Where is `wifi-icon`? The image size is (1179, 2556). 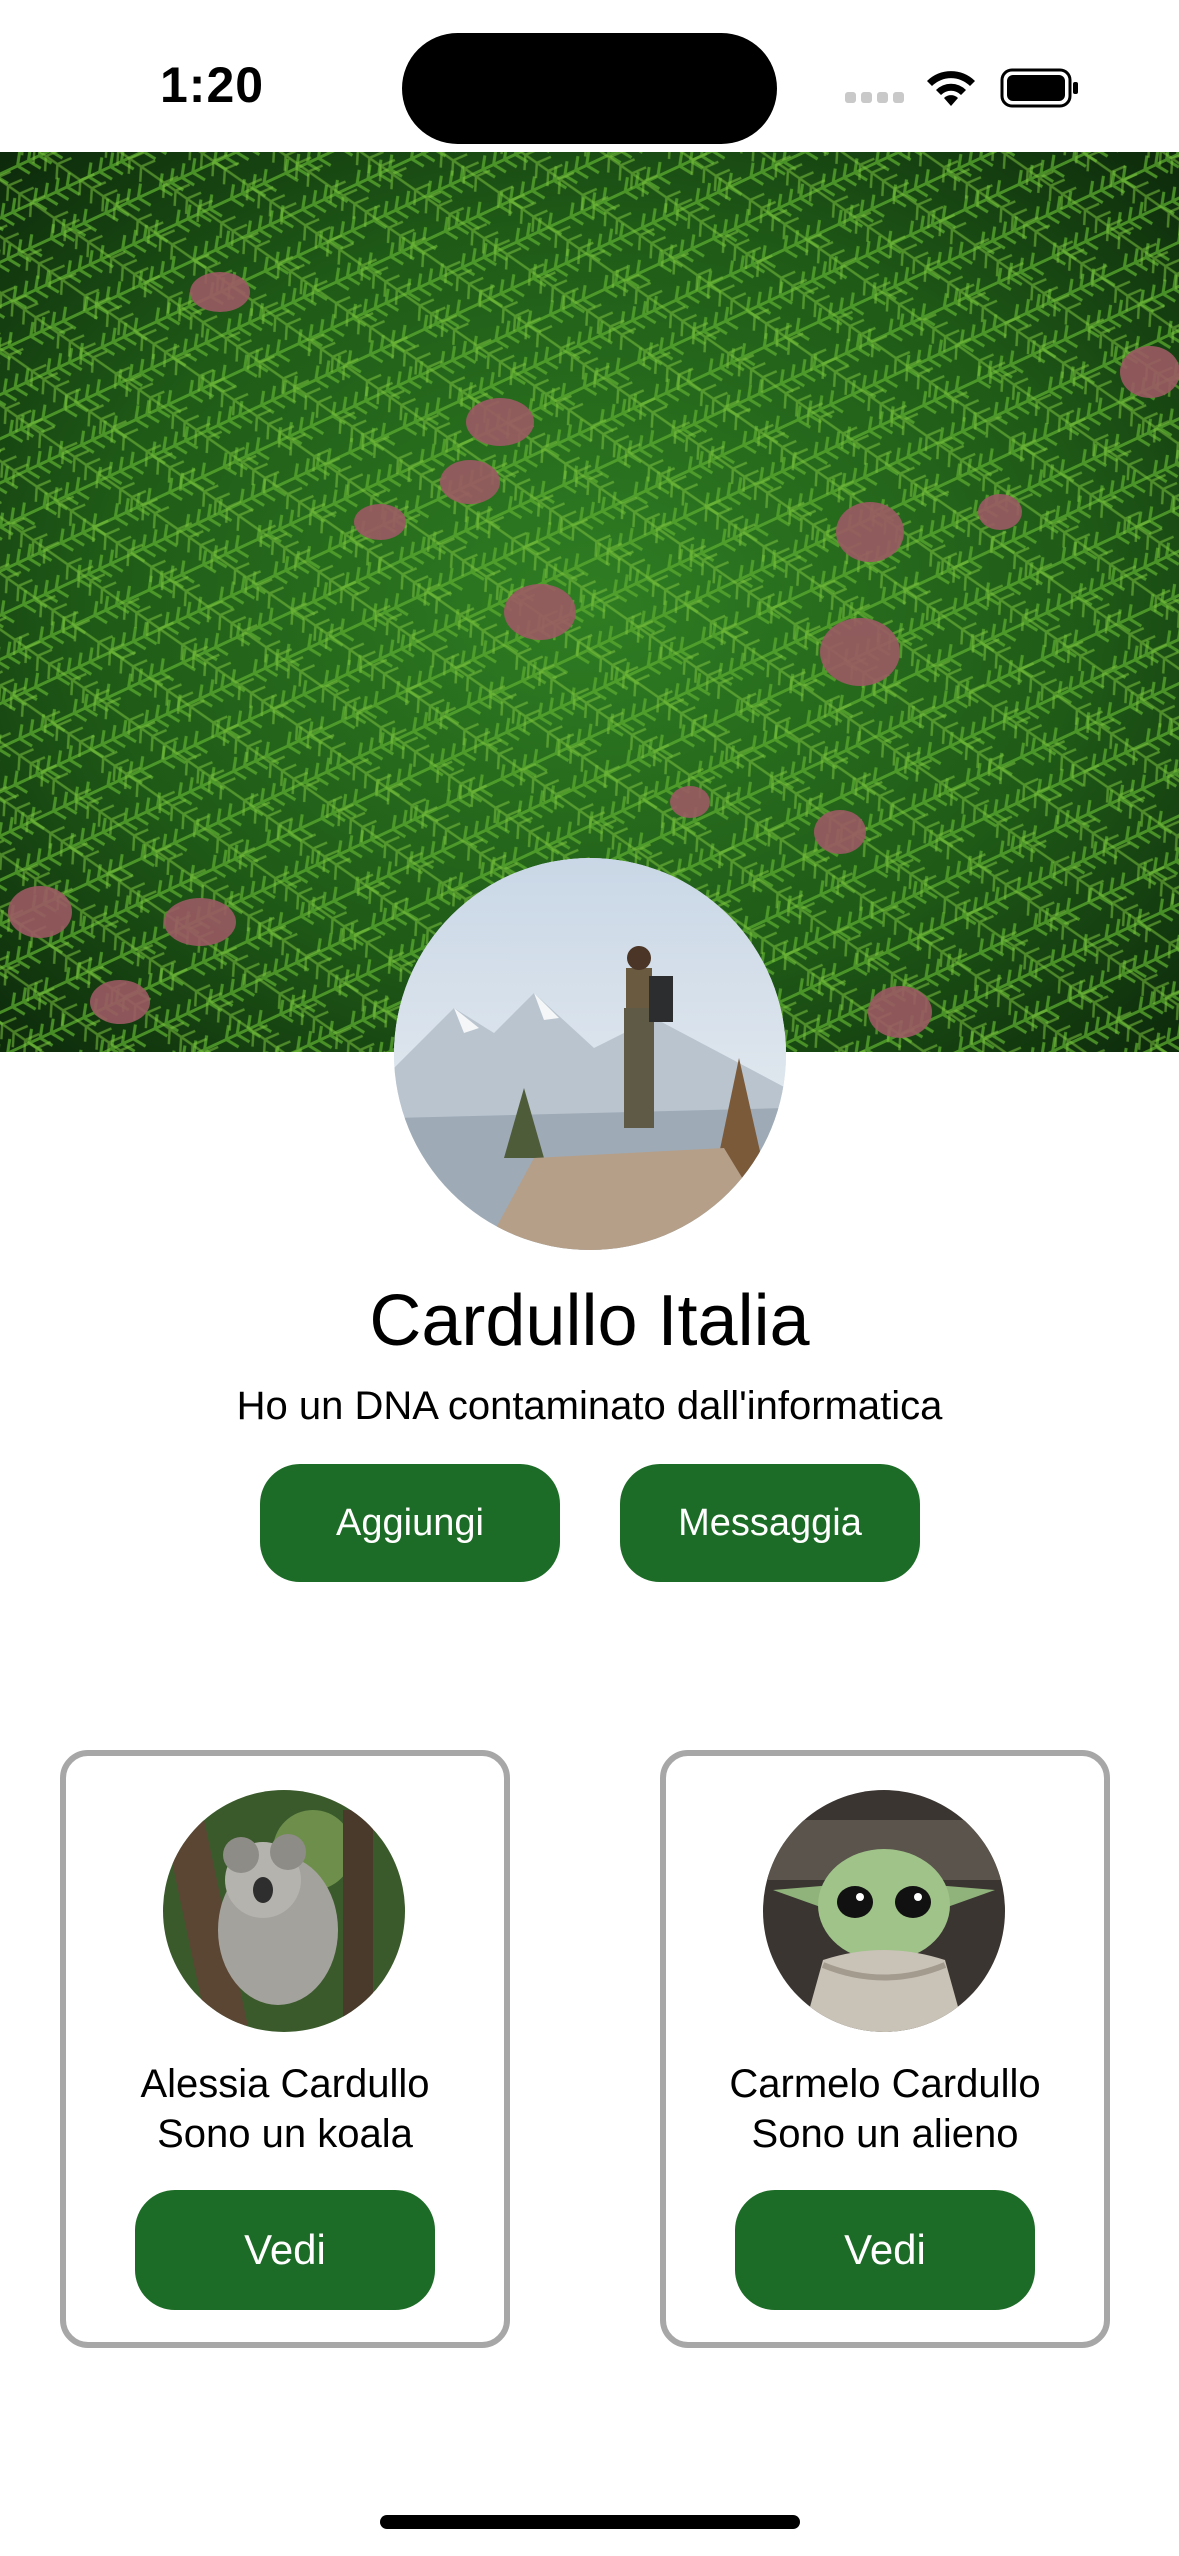
wifi-icon is located at coordinates (951, 88).